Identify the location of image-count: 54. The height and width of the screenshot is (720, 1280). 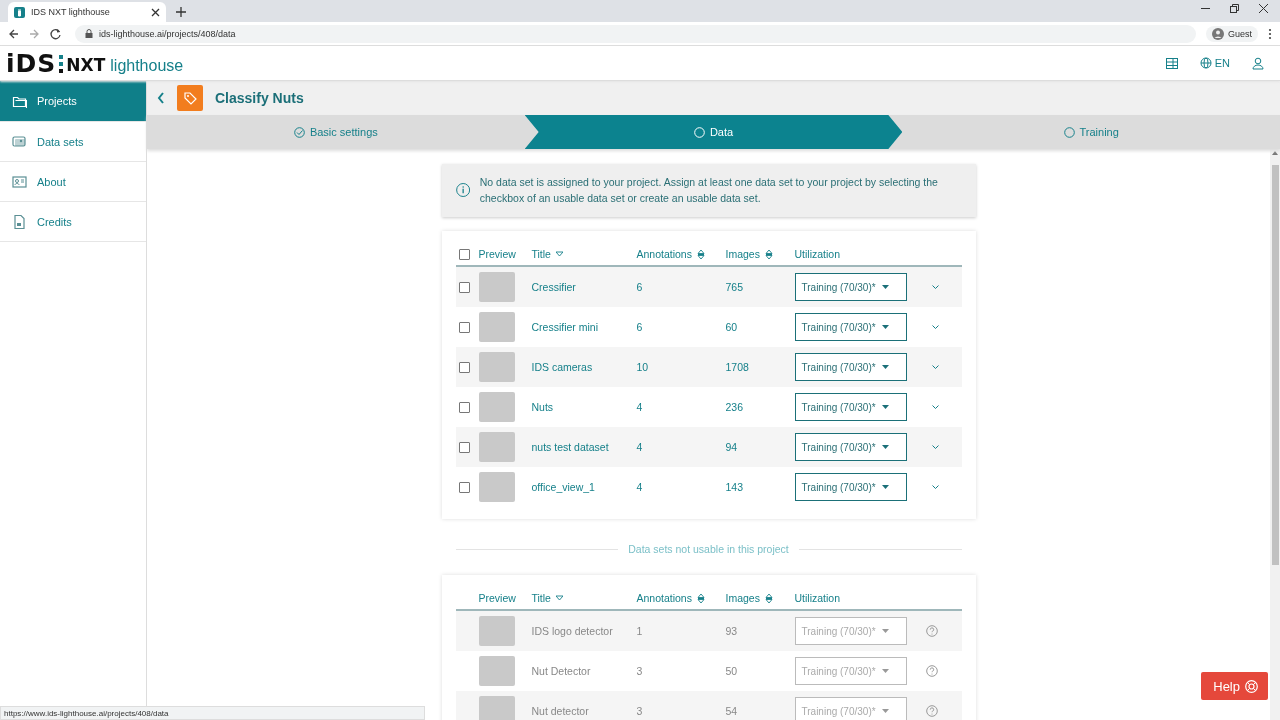
(731, 711).